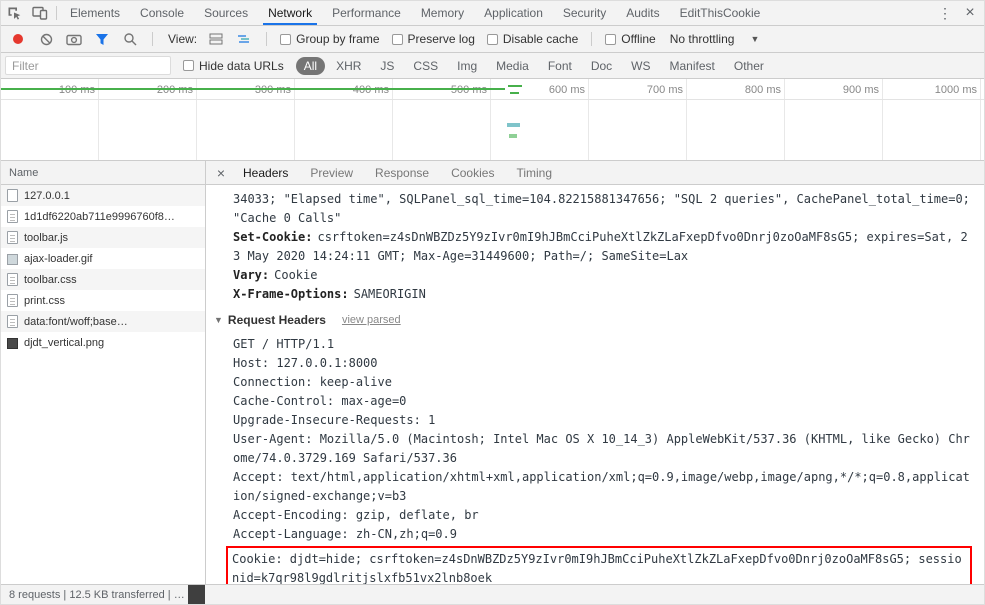 Image resolution: width=985 pixels, height=605 pixels. I want to click on chevron-down-icon: ▼, so click(755, 39).